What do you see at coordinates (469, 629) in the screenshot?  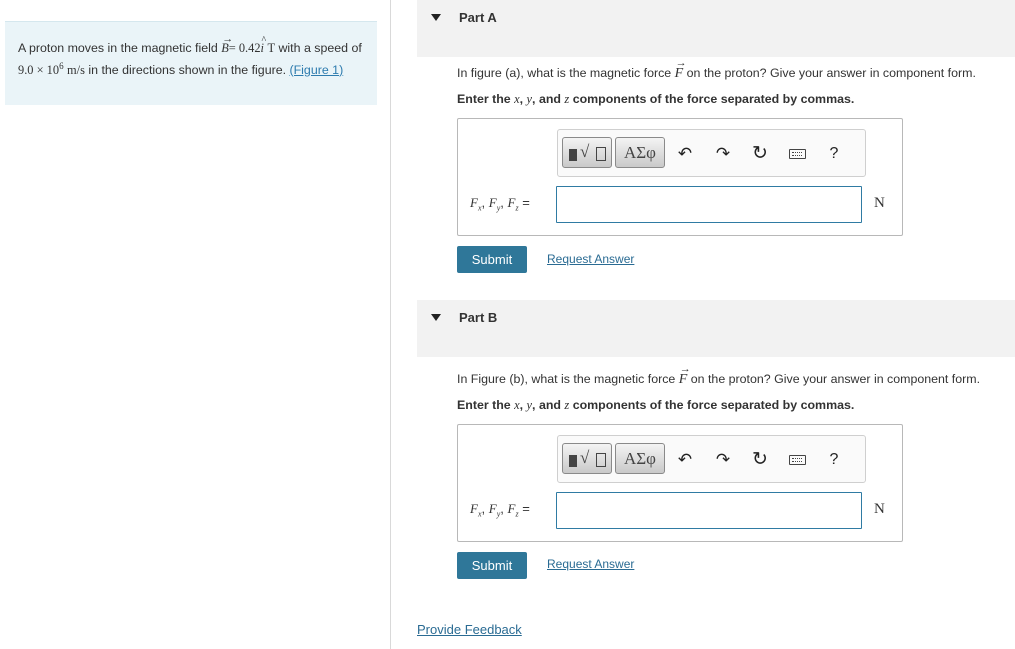 I see `provide-feedback-link: Provide Feedback` at bounding box center [469, 629].